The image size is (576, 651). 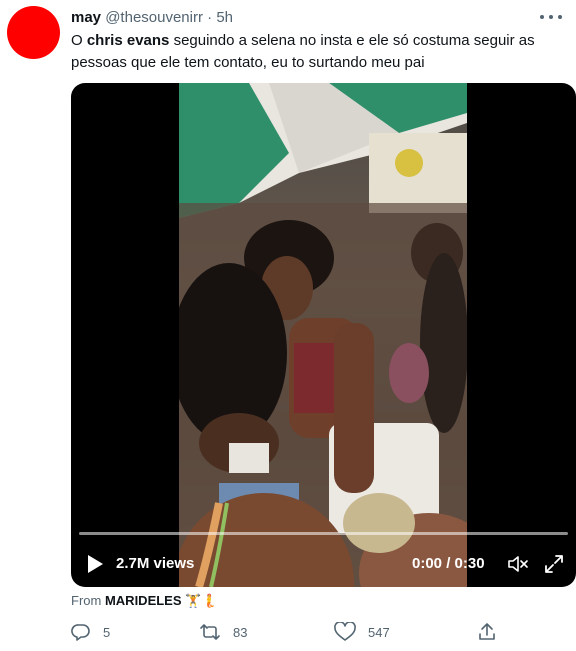 I want to click on like-count: 547, so click(x=379, y=632).